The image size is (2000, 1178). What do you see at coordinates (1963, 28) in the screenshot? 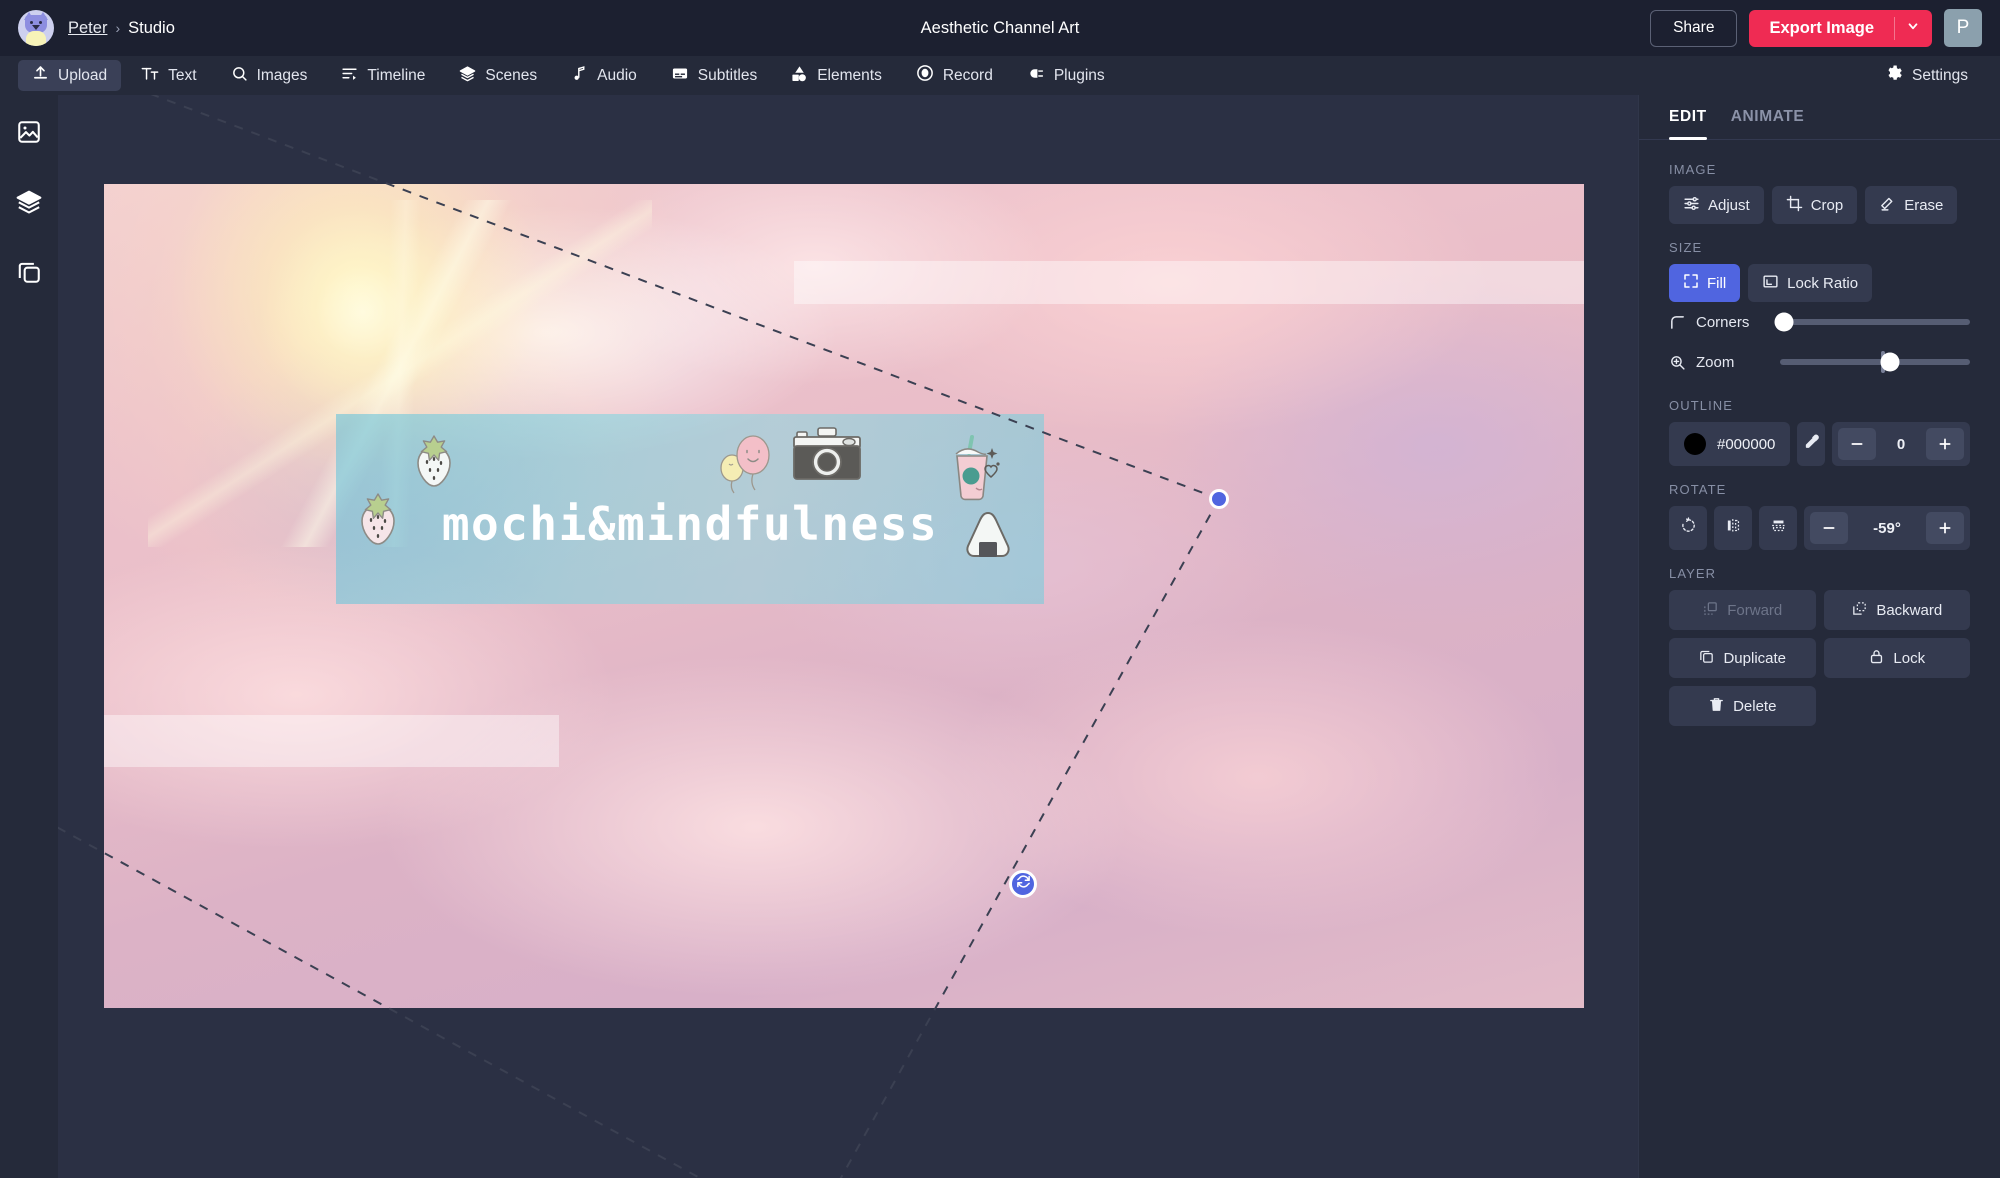
I see `profile-button: P` at bounding box center [1963, 28].